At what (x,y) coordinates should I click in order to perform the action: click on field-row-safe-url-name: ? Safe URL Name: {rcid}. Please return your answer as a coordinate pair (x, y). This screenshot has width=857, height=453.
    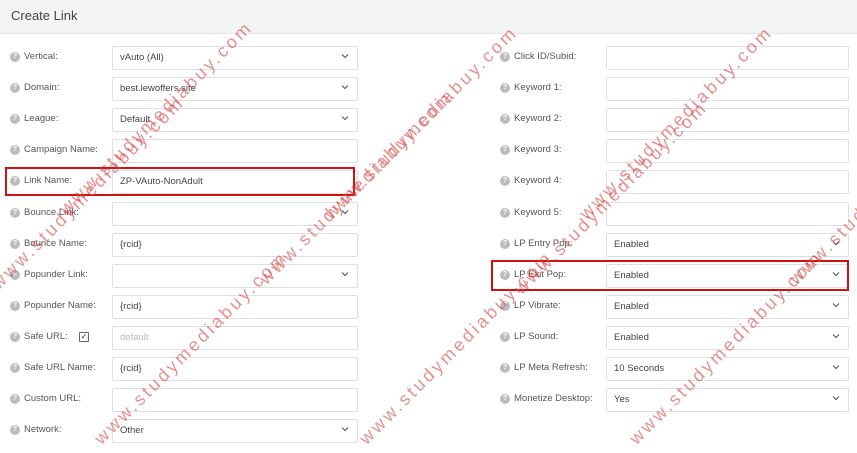
    Looking at the image, I should click on (184, 369).